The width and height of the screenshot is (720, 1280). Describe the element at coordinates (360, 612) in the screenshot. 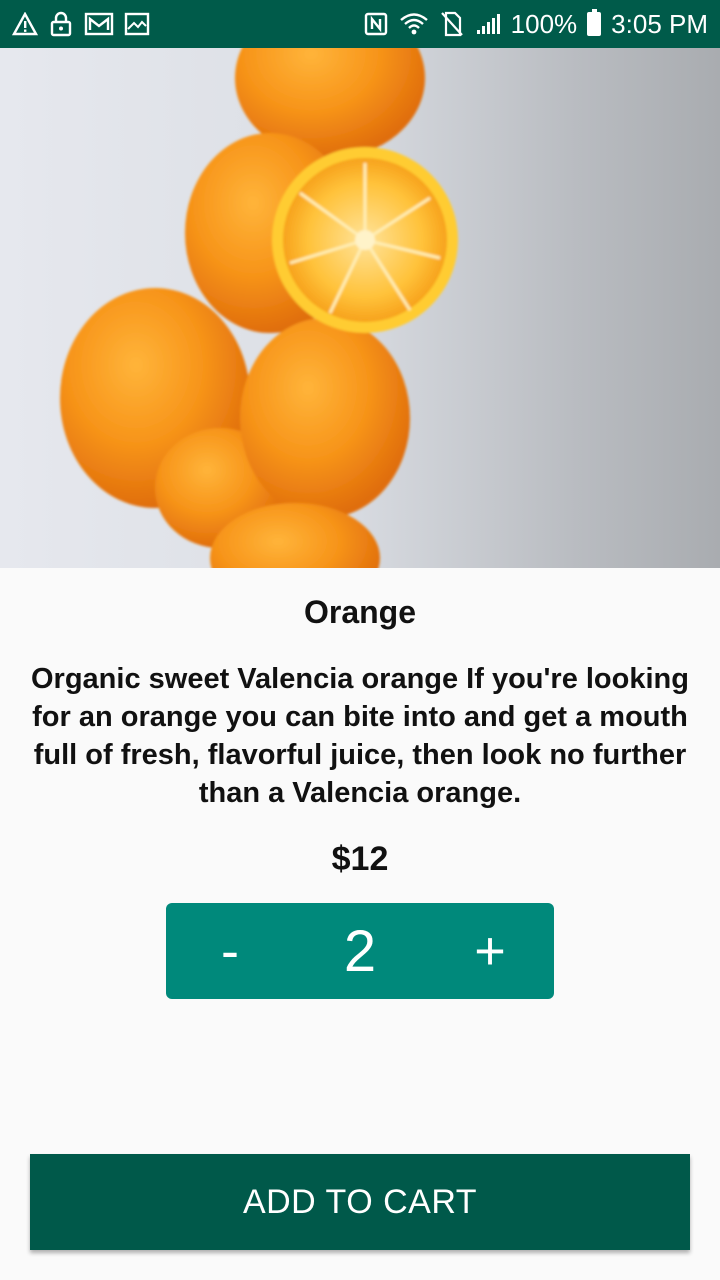

I see `product-title: Orange` at that location.